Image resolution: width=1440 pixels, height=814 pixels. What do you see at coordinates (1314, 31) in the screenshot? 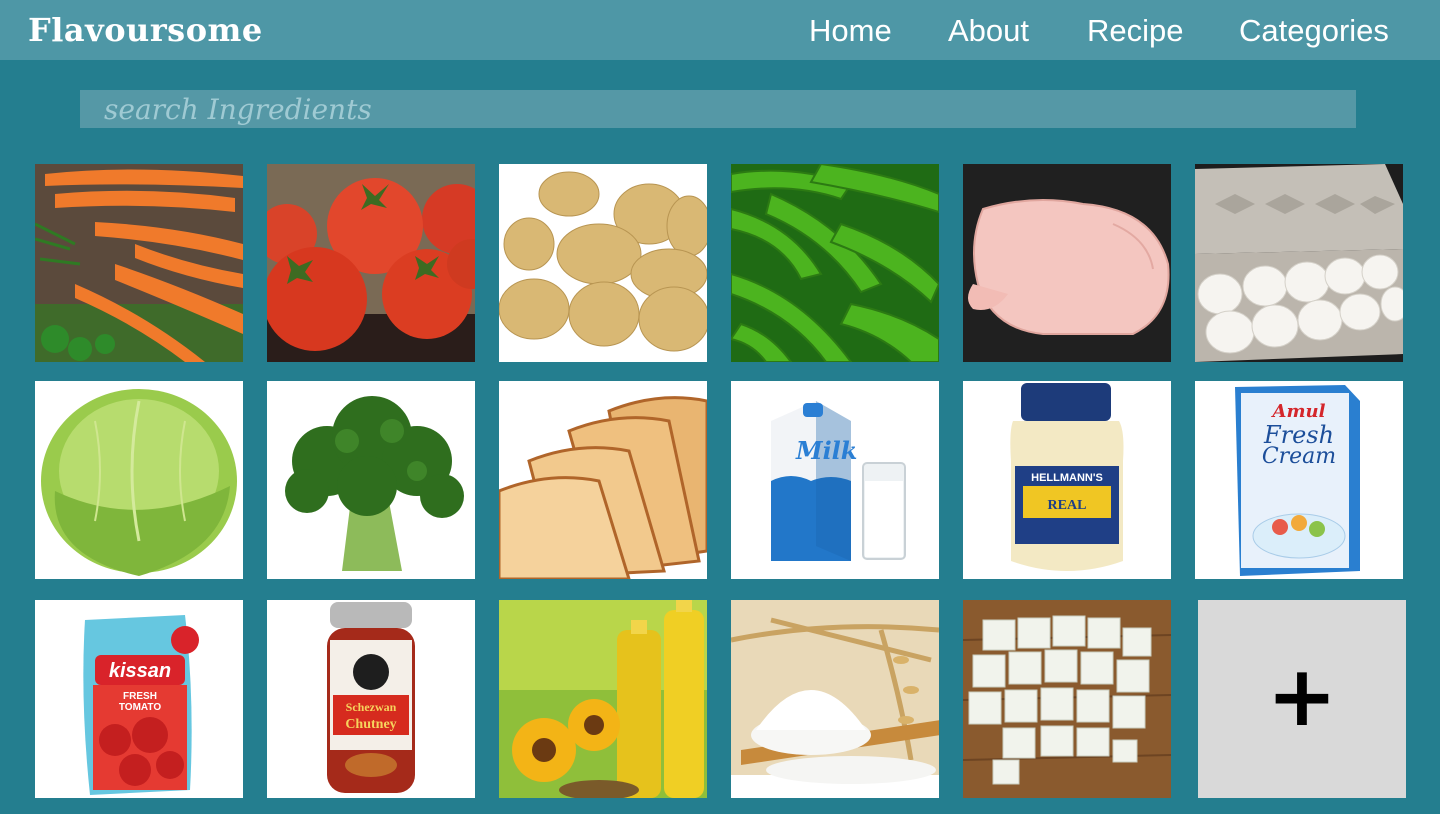
I see `nav-categories-link: Categories` at bounding box center [1314, 31].